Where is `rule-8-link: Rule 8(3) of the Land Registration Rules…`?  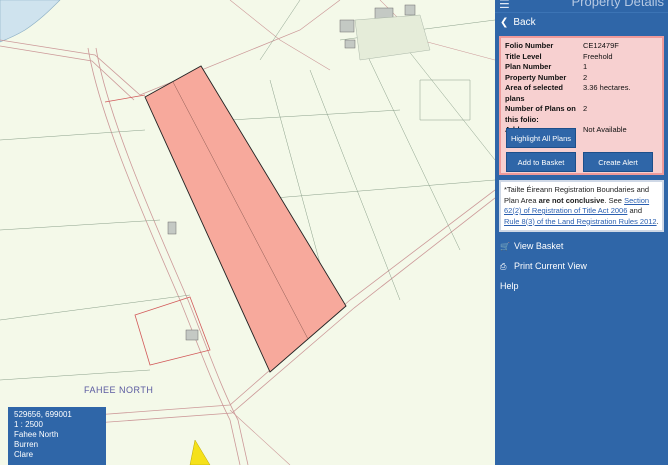 rule-8-link: Rule 8(3) of the Land Registration Rules… is located at coordinates (580, 221).